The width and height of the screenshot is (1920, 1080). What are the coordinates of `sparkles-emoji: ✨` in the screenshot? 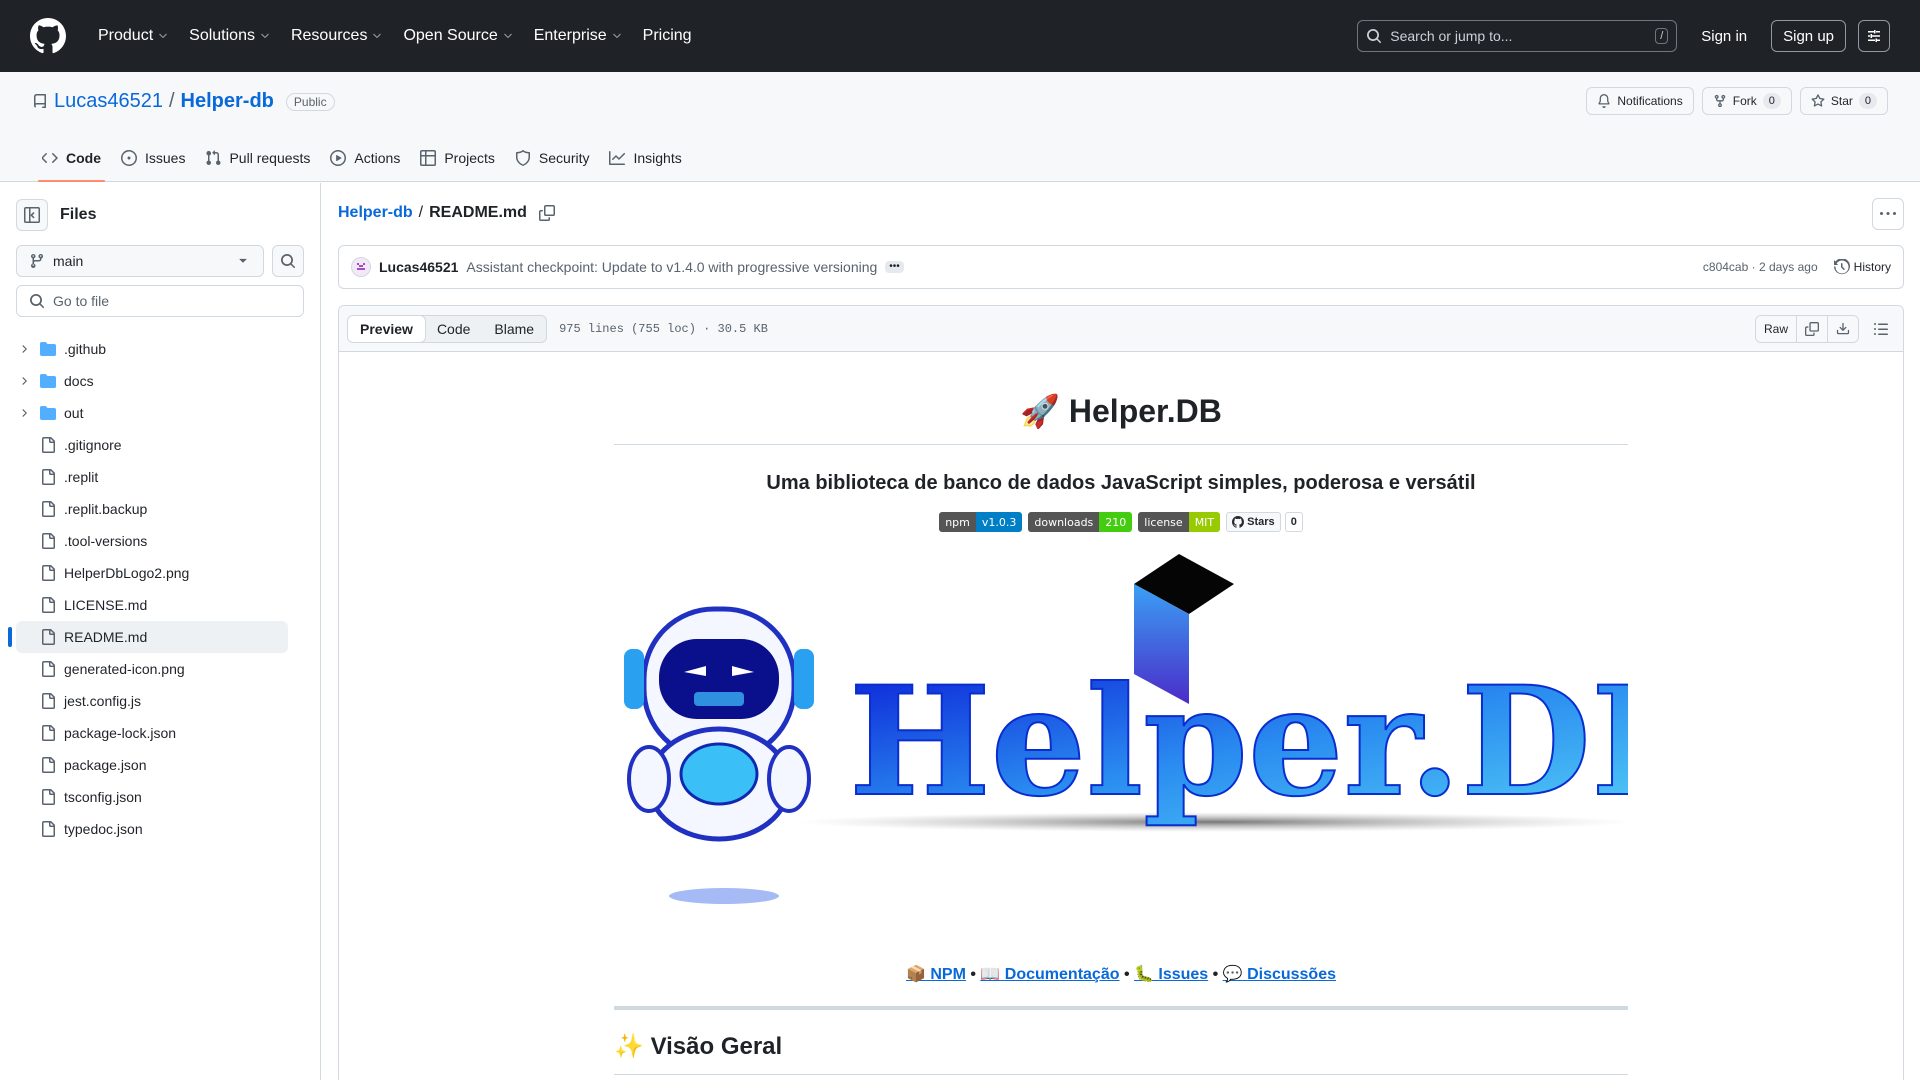 It's located at (629, 1046).